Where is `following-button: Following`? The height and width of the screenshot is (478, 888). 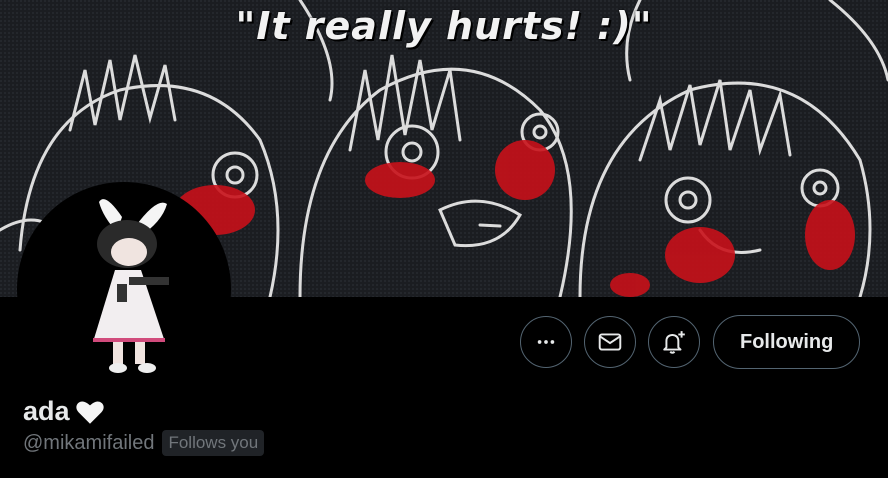 following-button: Following is located at coordinates (787, 342).